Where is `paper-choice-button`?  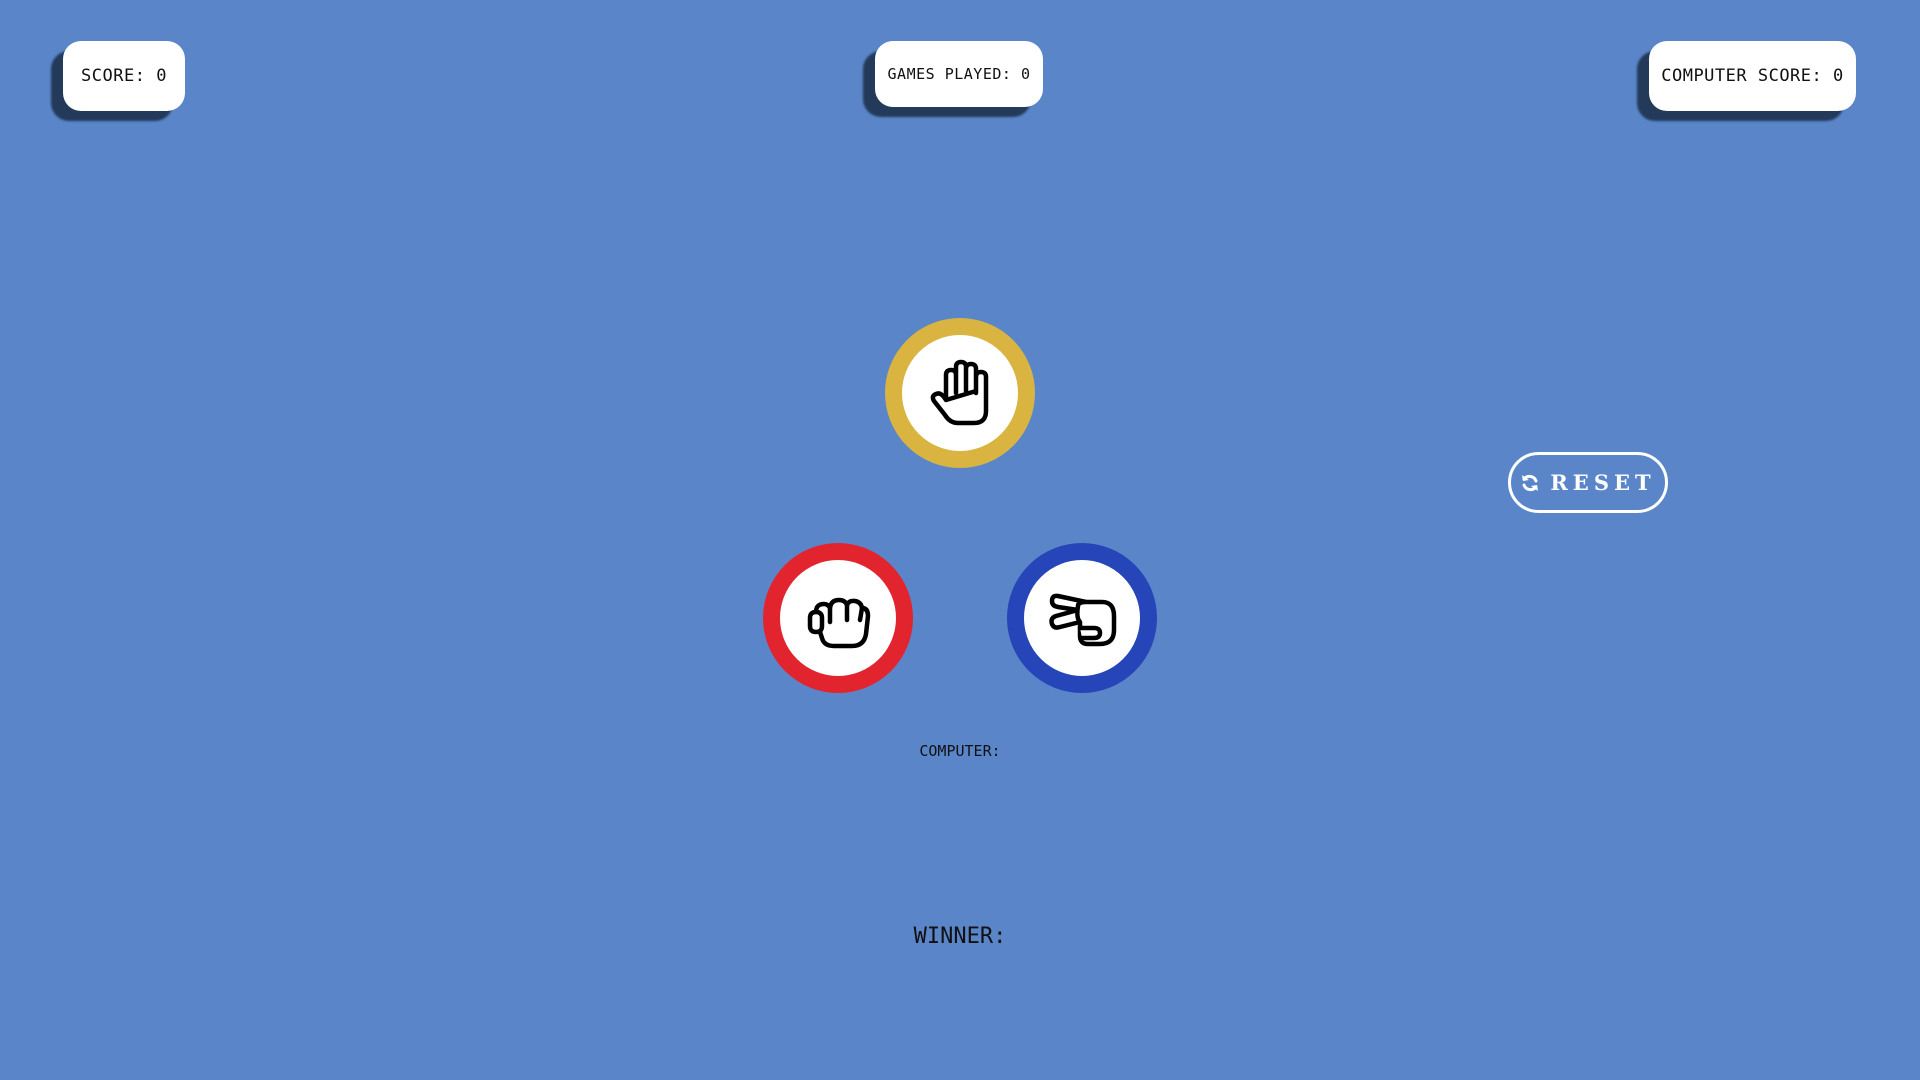 paper-choice-button is located at coordinates (960, 393).